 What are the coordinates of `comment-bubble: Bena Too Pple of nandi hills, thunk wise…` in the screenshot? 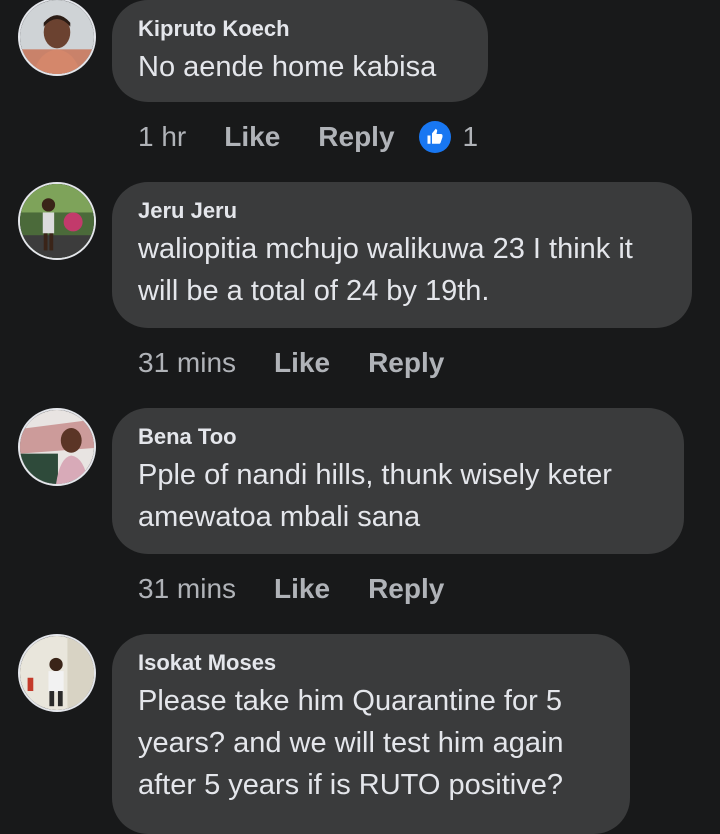 It's located at (398, 481).